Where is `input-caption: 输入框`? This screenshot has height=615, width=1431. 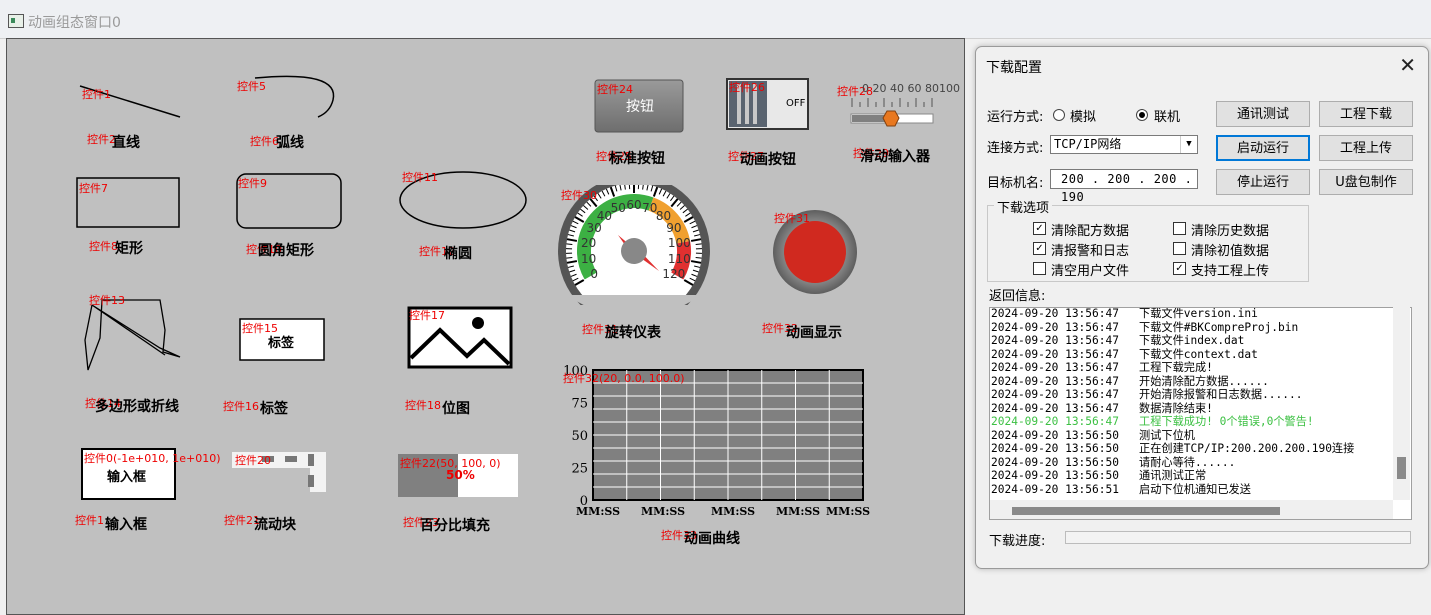
input-caption: 输入框 is located at coordinates (126, 525).